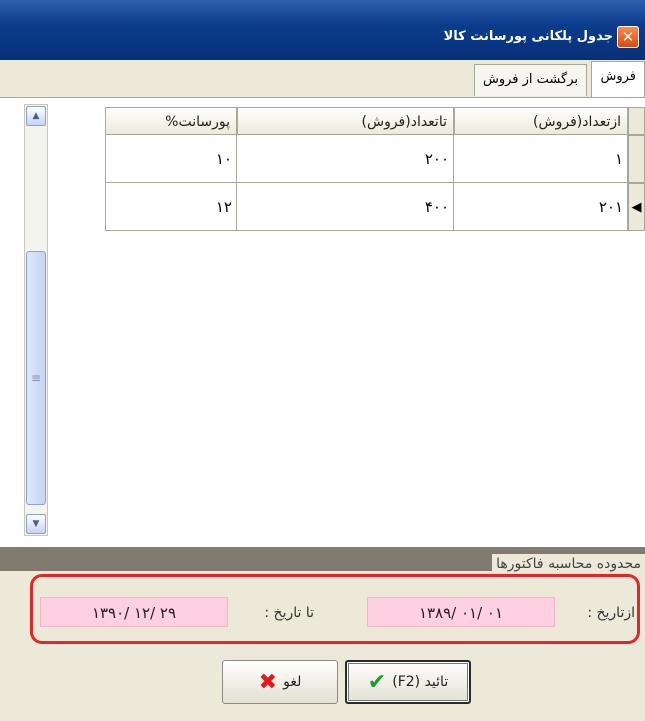 The image size is (645, 721). I want to click on scroll-up-icon: ▲, so click(36, 116).